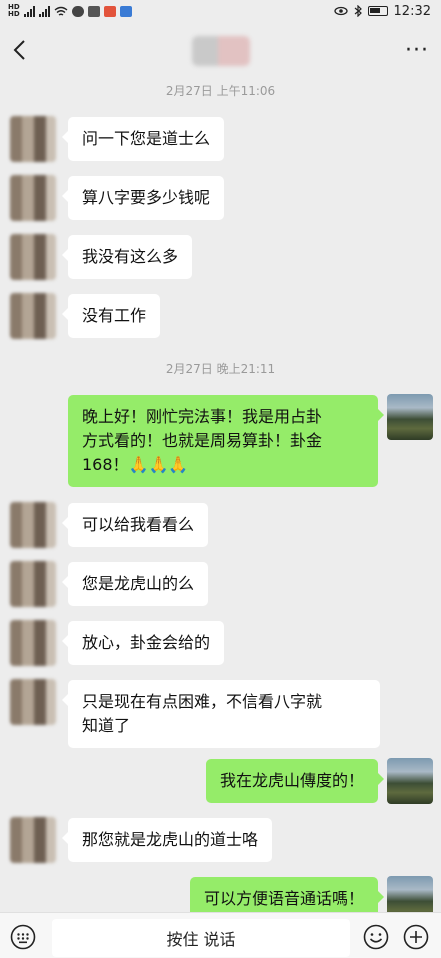 The height and width of the screenshot is (958, 441). What do you see at coordinates (221, 714) in the screenshot?
I see `incoming-message: 只是现在有点困难，不信看八字就 知道了` at bounding box center [221, 714].